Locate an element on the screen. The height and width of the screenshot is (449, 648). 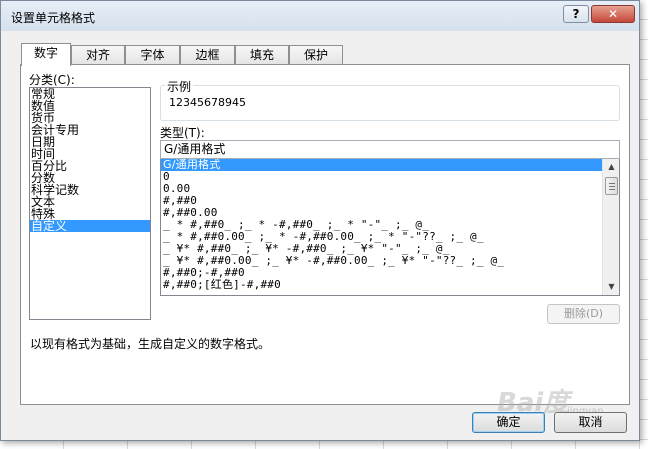
type-input: G/通用格式 is located at coordinates (390, 149).